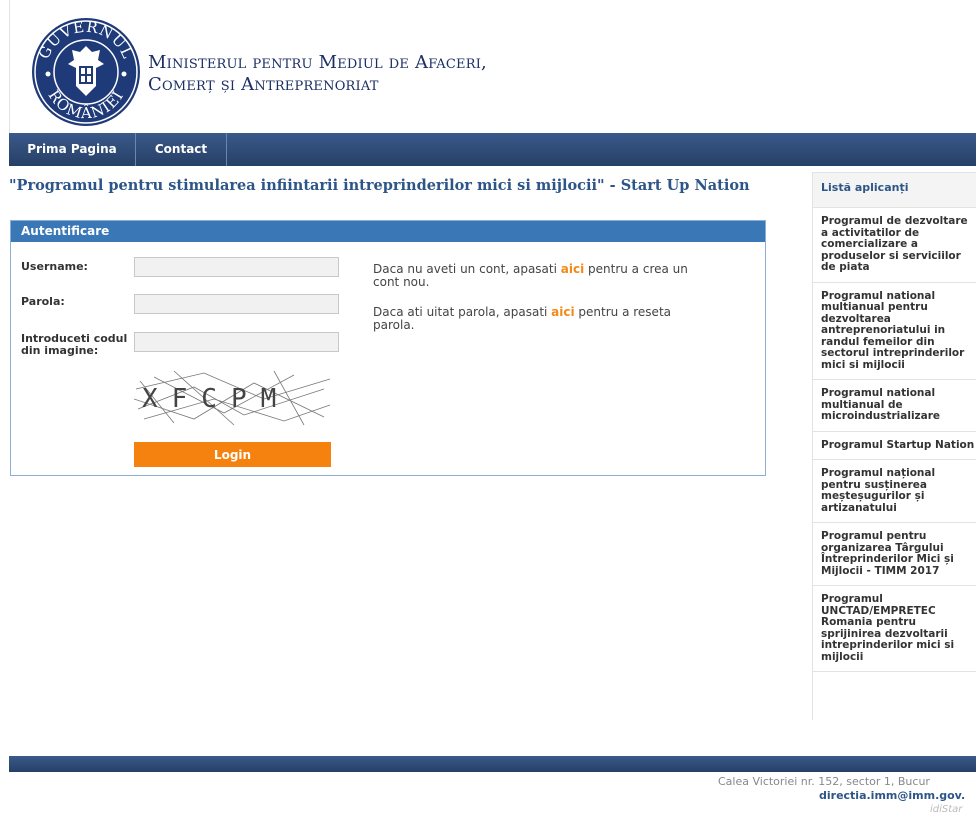 The width and height of the screenshot is (976, 818). Describe the element at coordinates (86, 72) in the screenshot. I see `government-seal-logo: GUVERNUL ROMÂNIEI` at that location.